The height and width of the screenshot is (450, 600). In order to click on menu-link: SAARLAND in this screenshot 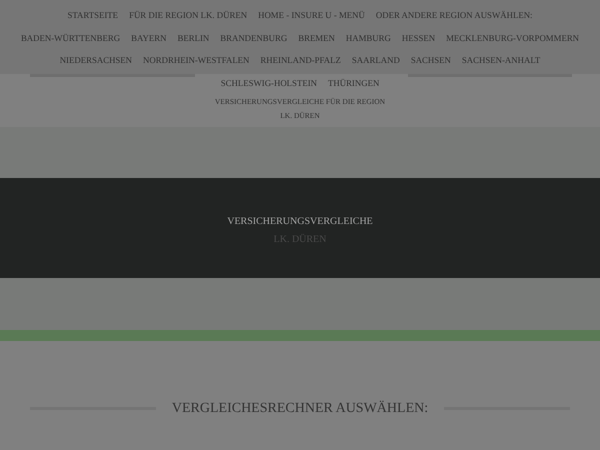, I will do `click(376, 60)`.